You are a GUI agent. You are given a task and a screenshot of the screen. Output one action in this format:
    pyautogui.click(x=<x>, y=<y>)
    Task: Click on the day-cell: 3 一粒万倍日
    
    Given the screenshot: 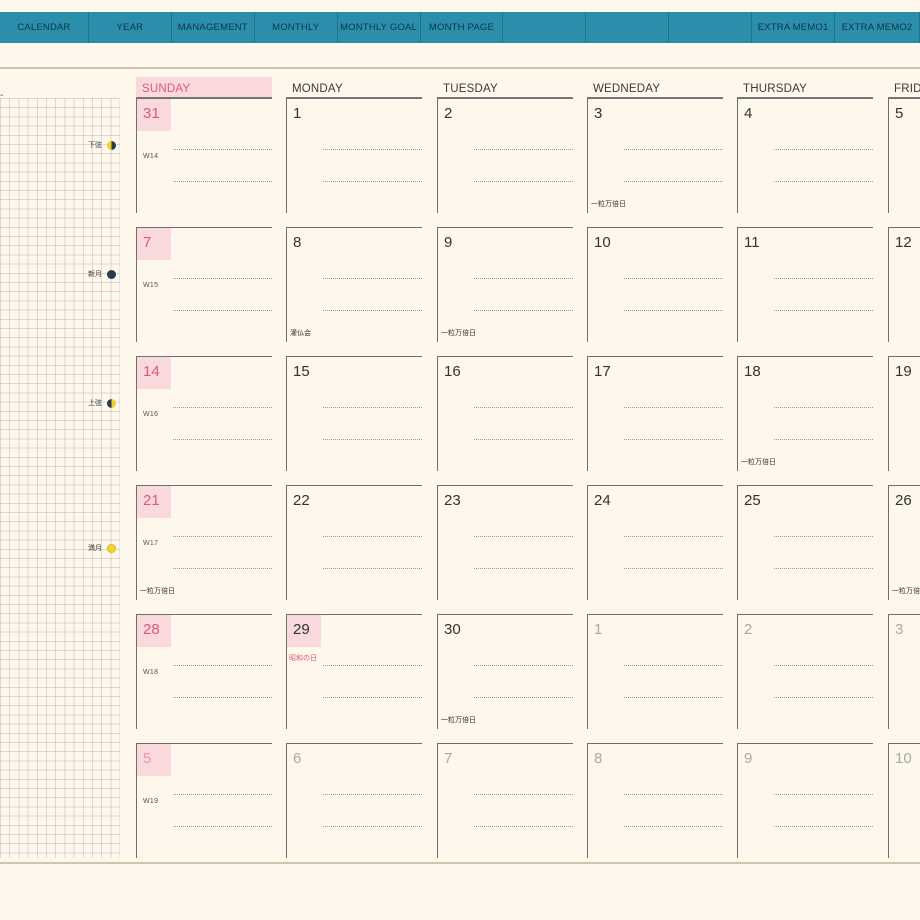 What is the action you would take?
    pyautogui.click(x=655, y=155)
    